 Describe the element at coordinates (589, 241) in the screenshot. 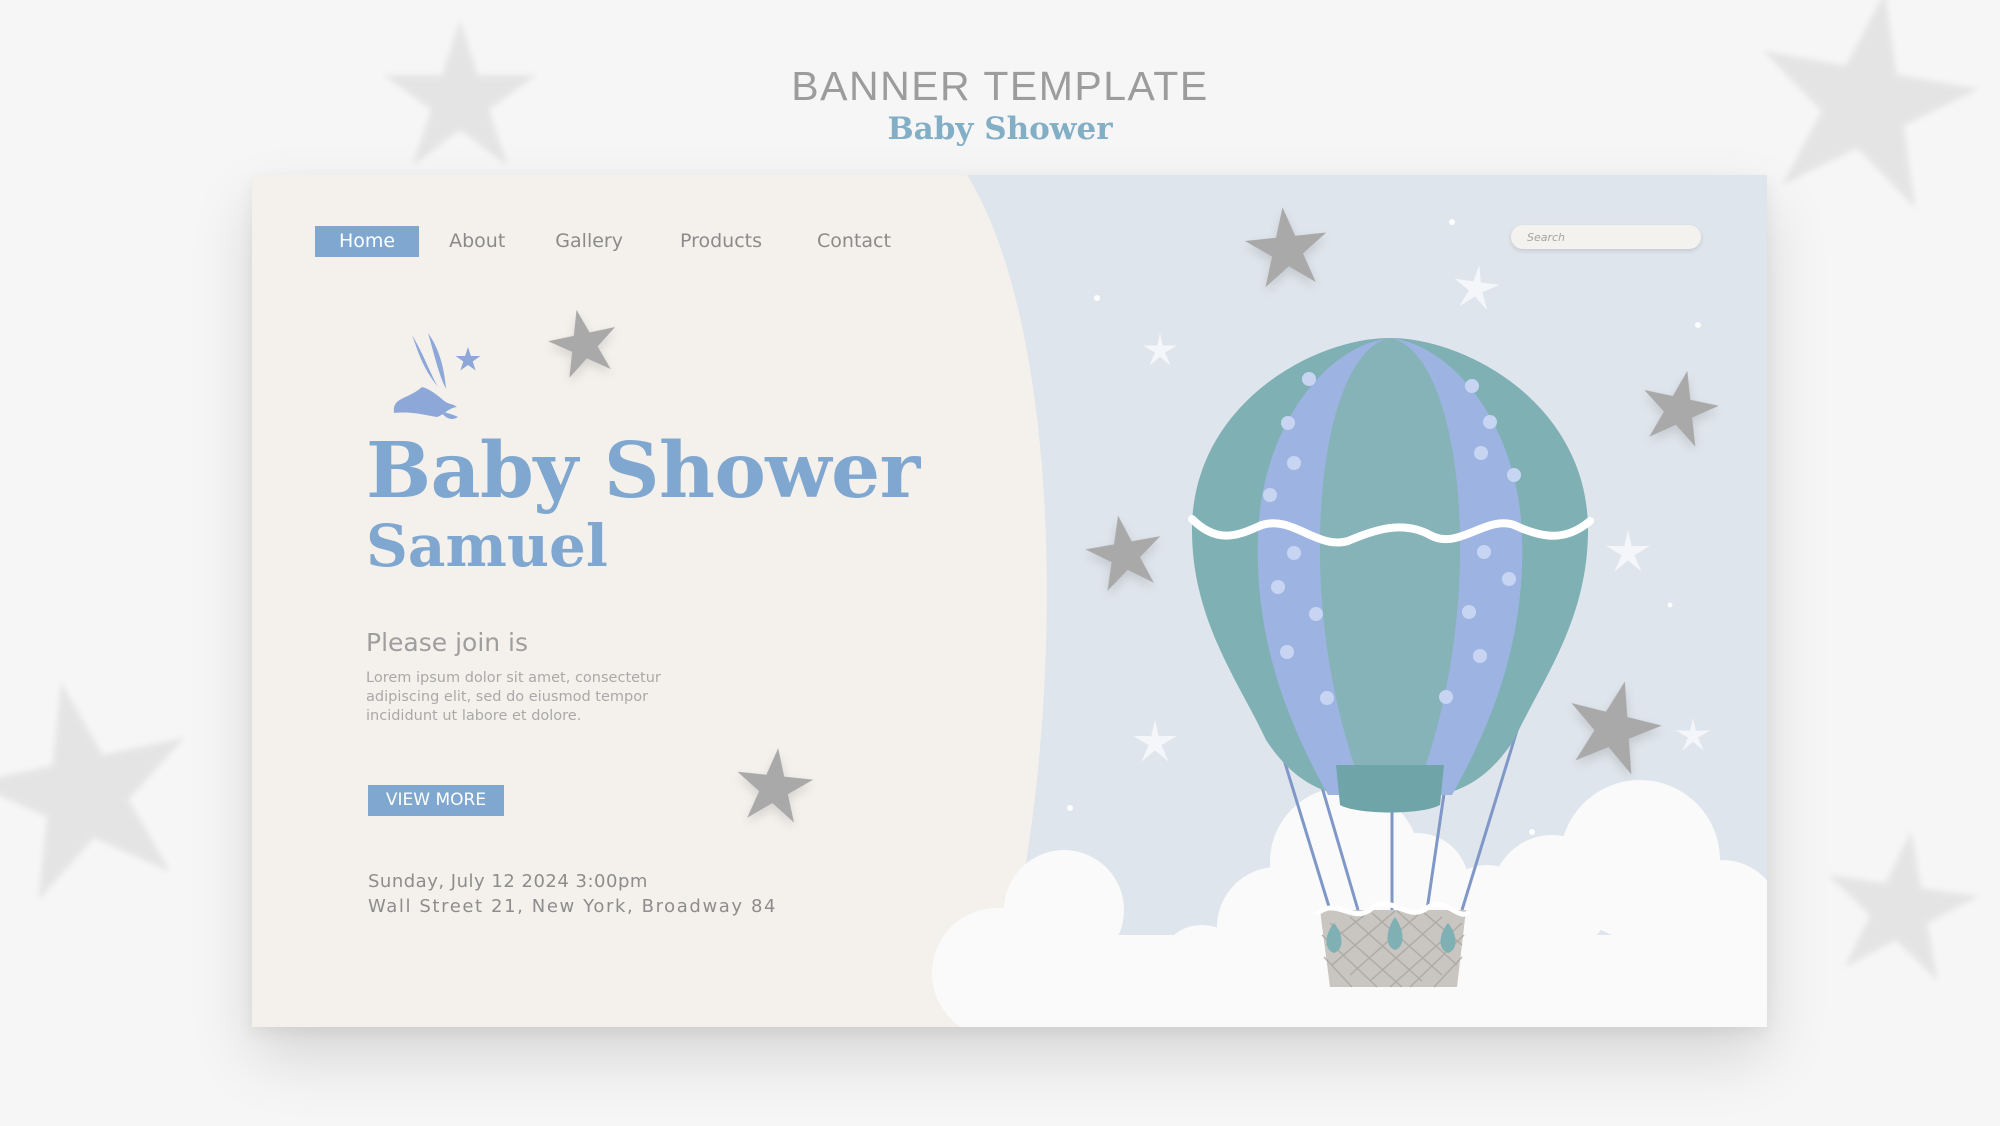

I see `nav-gallery: Gallery` at that location.